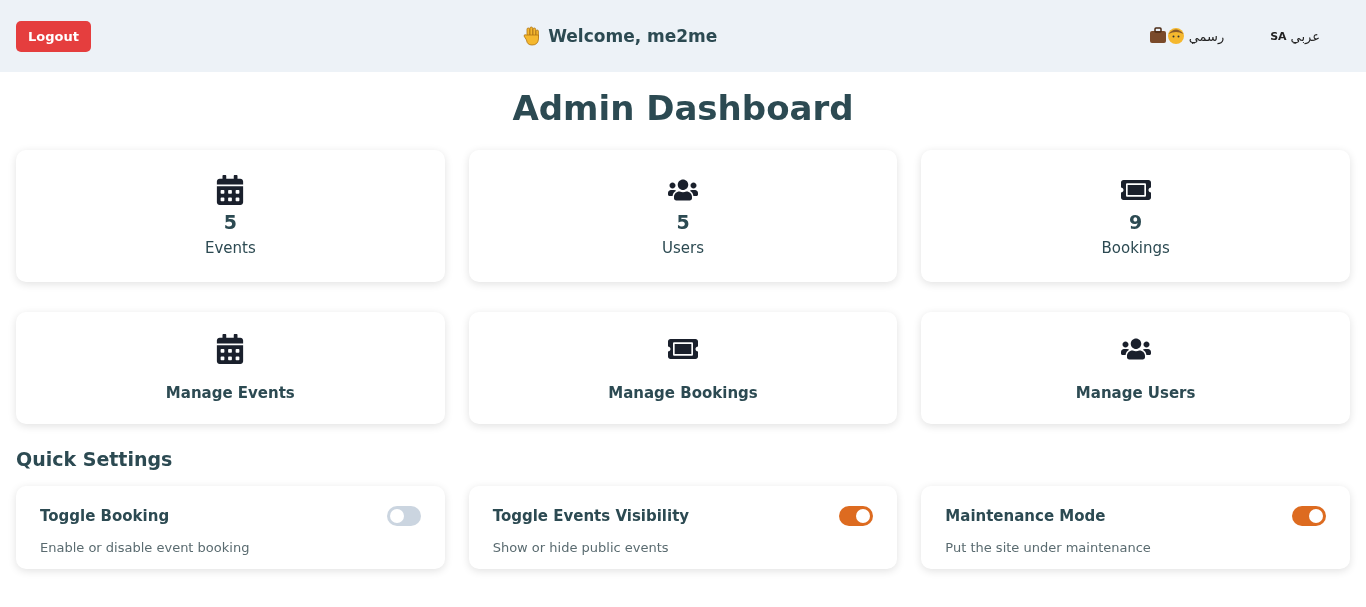 The image size is (1366, 607). I want to click on setting-title: Maintenance Mode, so click(1025, 516).